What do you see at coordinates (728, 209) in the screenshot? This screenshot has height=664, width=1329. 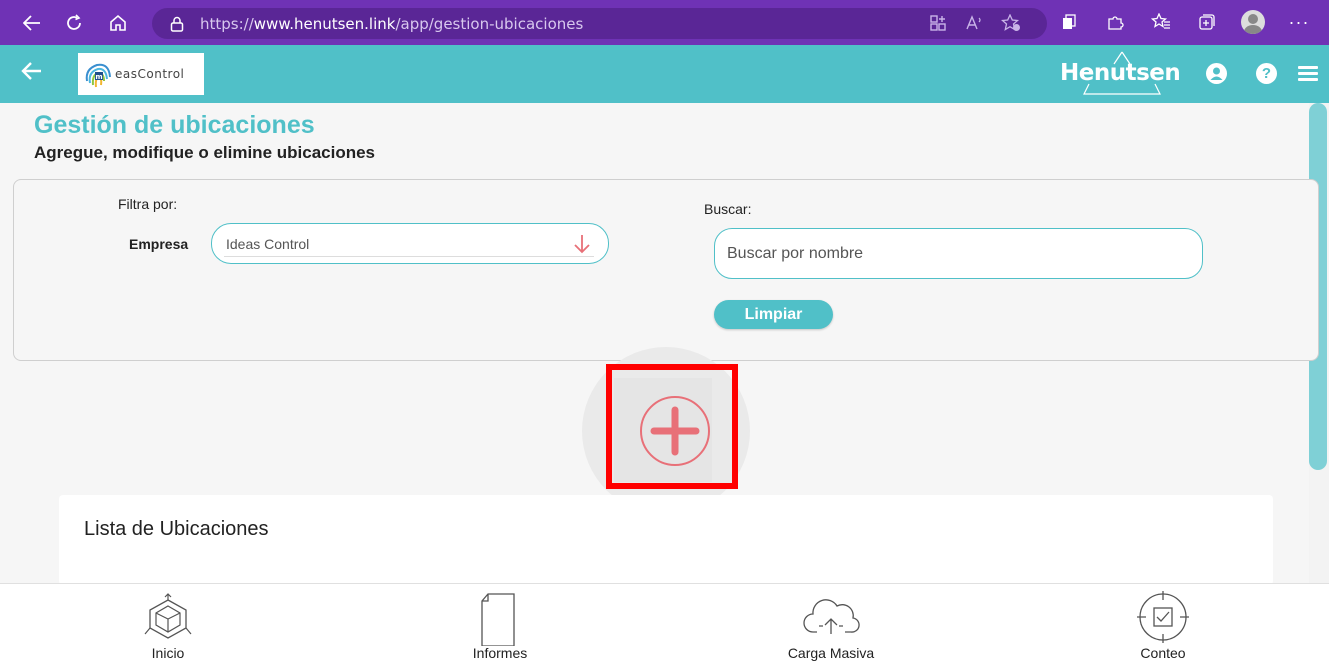 I see `search-label: Buscar:` at bounding box center [728, 209].